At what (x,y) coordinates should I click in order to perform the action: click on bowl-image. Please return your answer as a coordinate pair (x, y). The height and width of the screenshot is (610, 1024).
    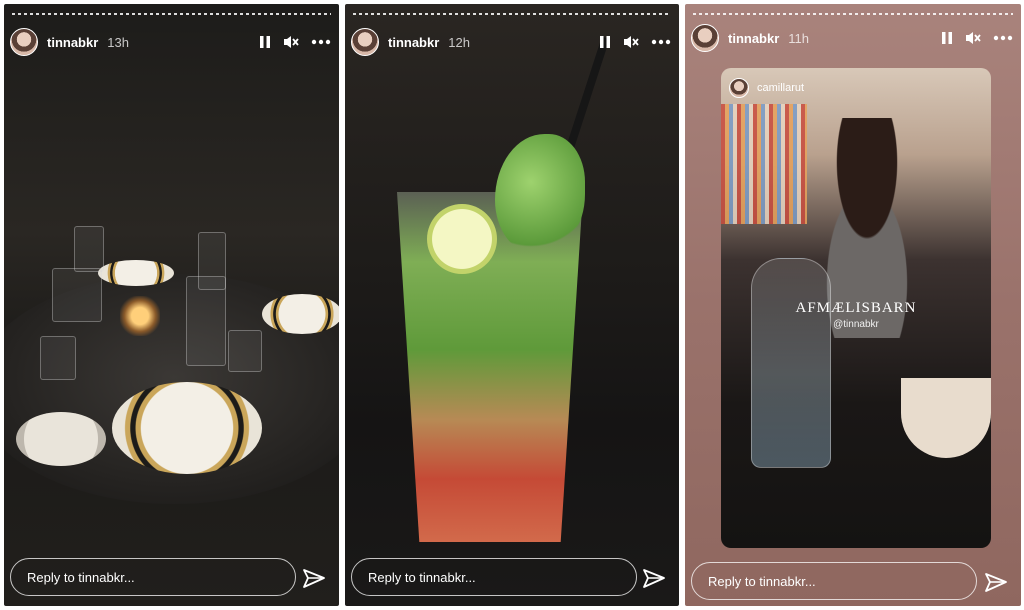
    Looking at the image, I should click on (946, 418).